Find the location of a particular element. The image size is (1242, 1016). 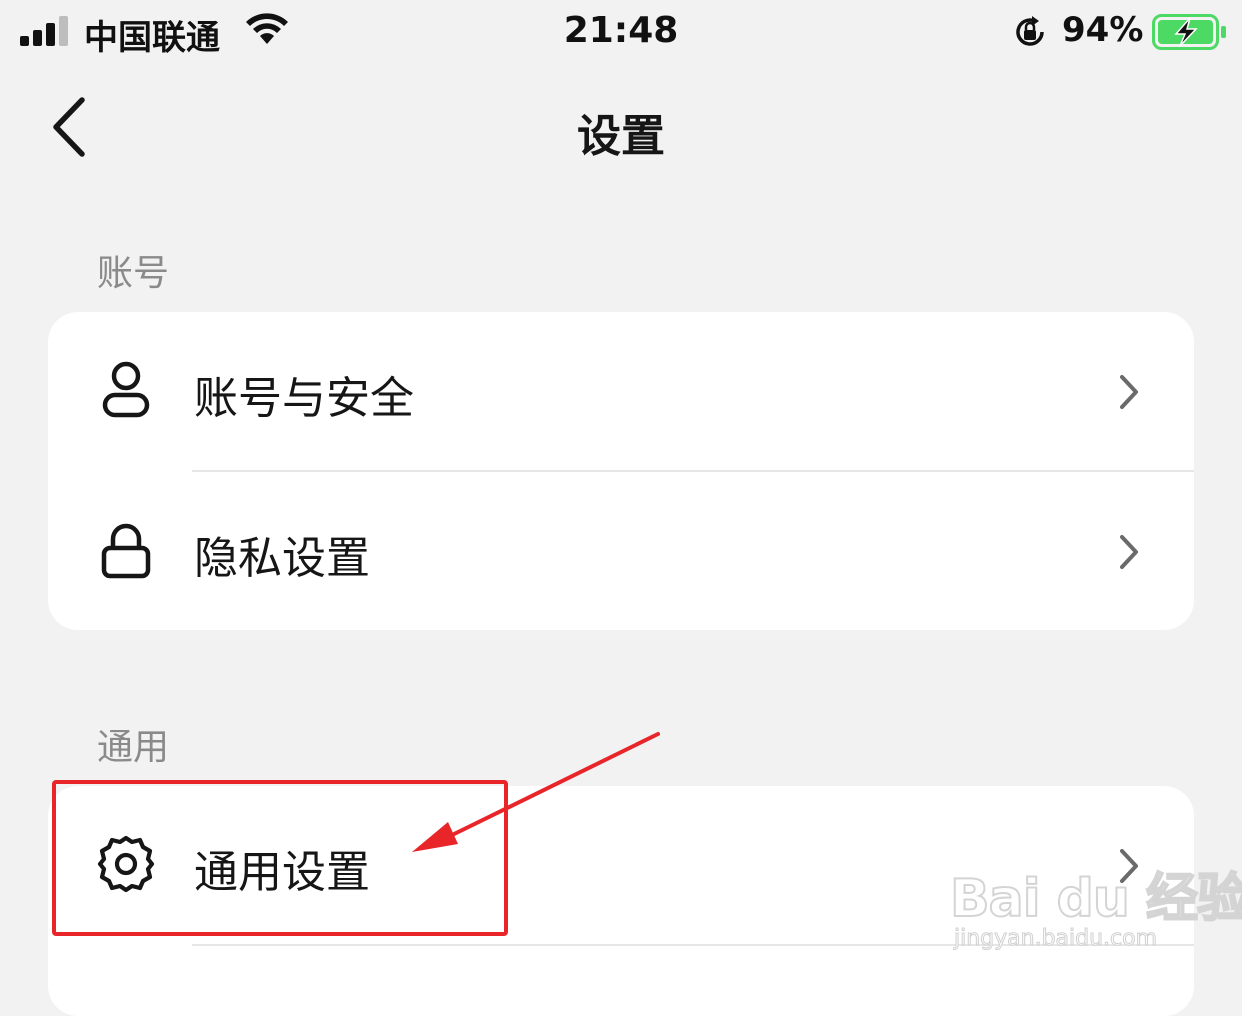

battery-charging-icon is located at coordinates (1189, 32).